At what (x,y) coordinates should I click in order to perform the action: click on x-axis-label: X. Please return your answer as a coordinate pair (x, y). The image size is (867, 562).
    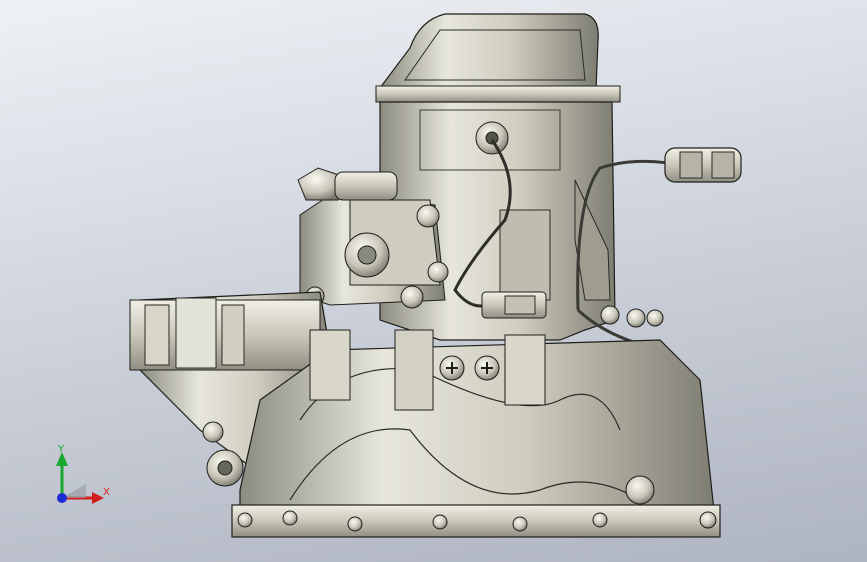
    Looking at the image, I should click on (106, 492).